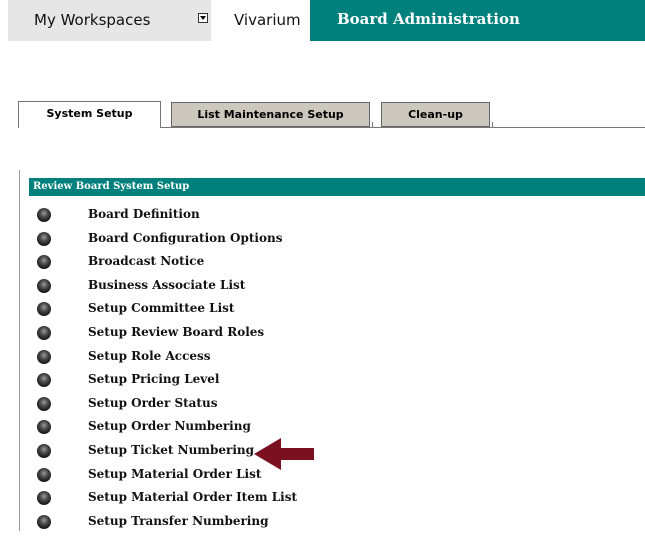  I want to click on annotation-arrow-icon, so click(284, 454).